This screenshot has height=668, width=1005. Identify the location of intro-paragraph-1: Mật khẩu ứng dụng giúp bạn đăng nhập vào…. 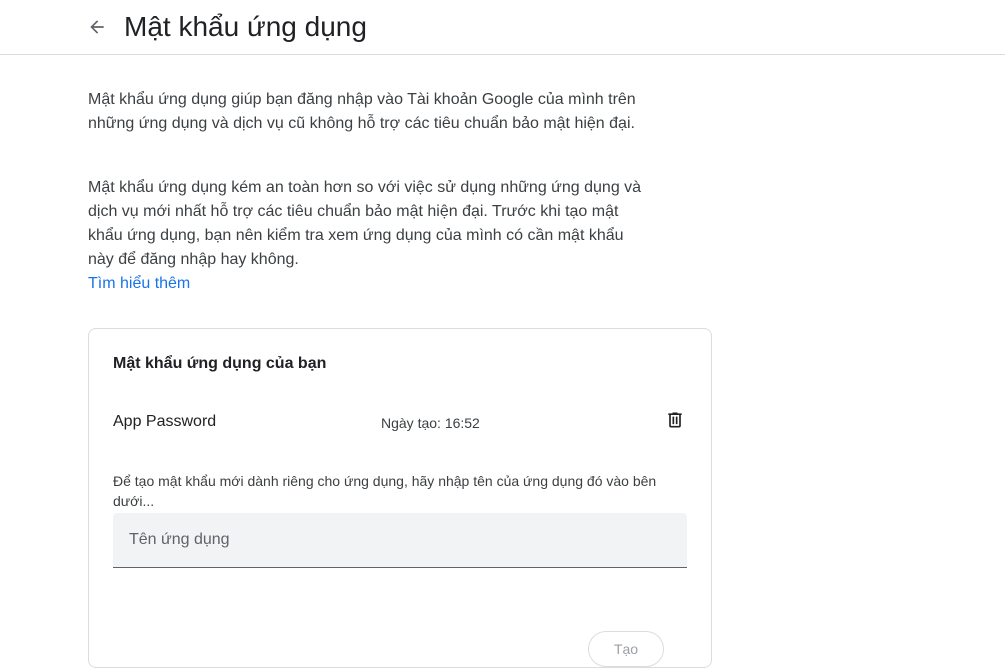
(362, 111).